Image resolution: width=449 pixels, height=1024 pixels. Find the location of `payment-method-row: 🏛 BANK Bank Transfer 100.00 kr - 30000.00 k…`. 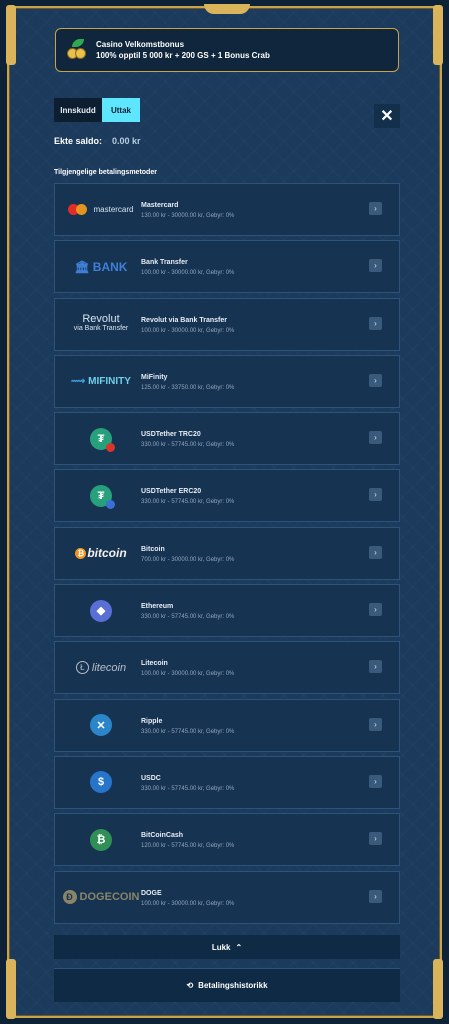

payment-method-row: 🏛 BANK Bank Transfer 100.00 kr - 30000.00 k… is located at coordinates (227, 267).